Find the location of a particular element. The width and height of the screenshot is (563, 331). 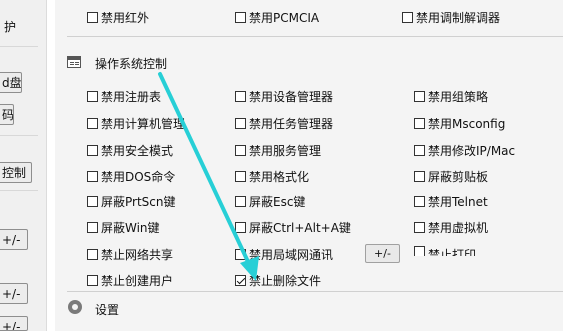

hardware-panel: 禁用红外 禁用PCMCIA 禁用调制解调器 is located at coordinates (315, 18).